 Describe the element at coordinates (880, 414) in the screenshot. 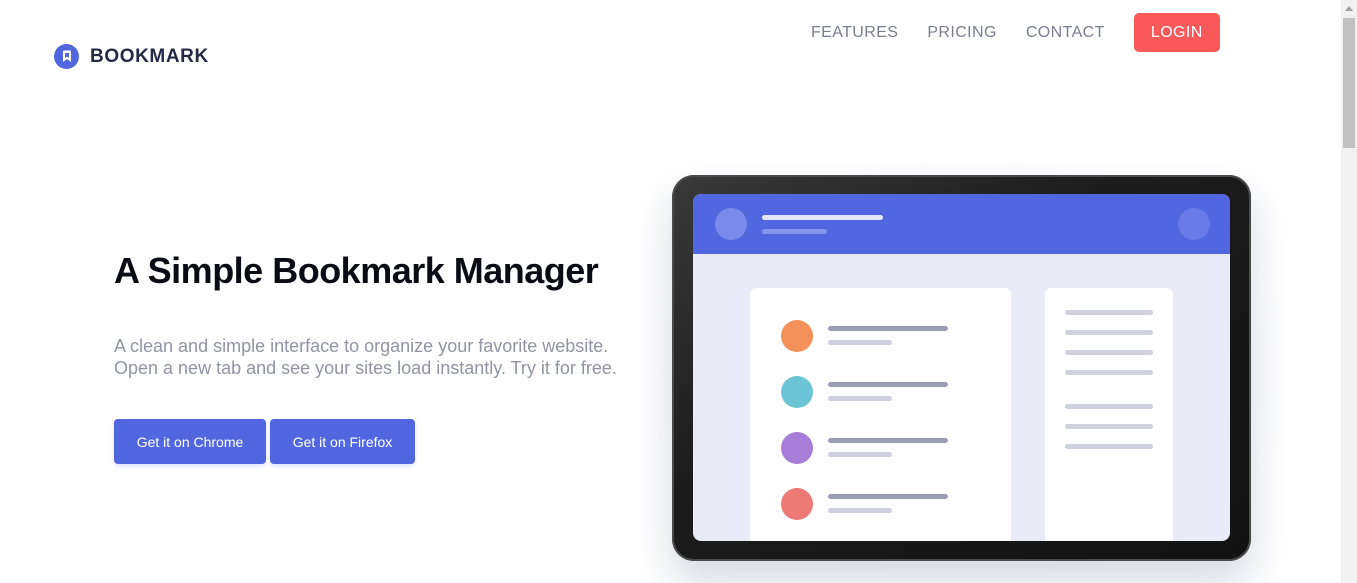

I see `mock-bookmark-list` at that location.